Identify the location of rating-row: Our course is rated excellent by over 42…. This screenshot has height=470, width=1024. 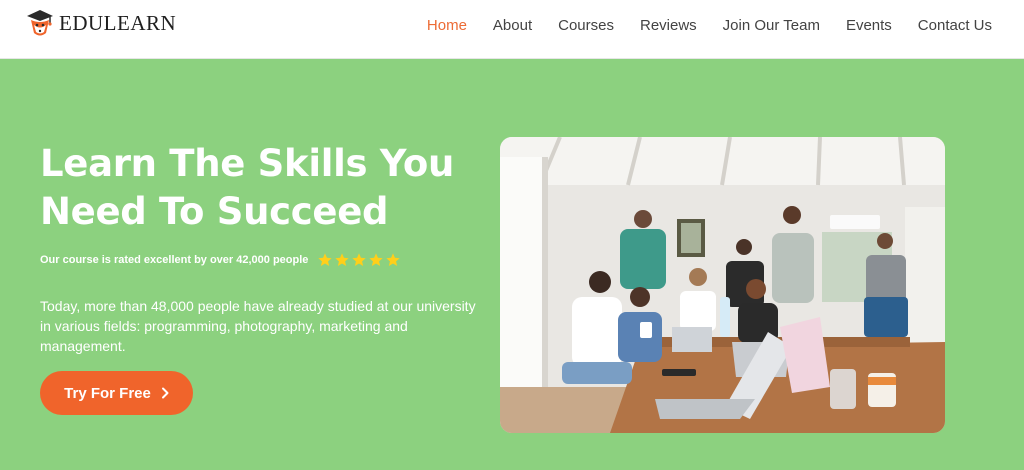
(221, 260).